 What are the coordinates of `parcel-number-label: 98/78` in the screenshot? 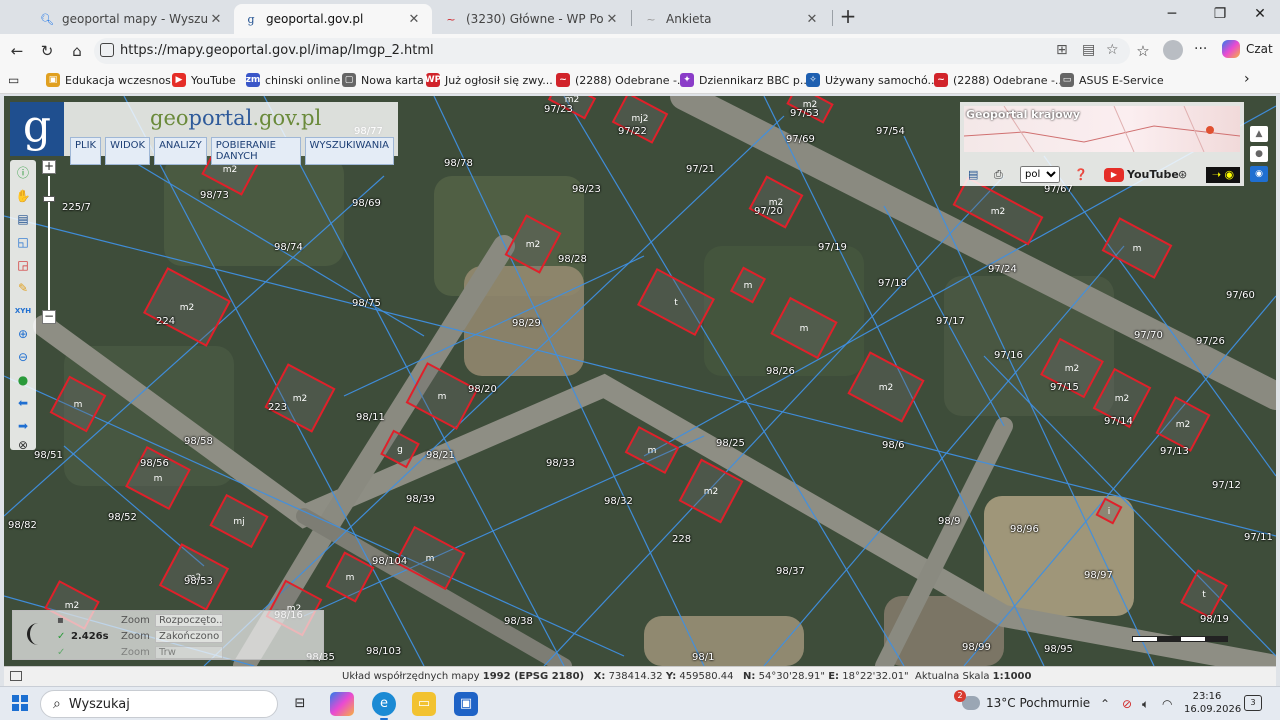 It's located at (458, 163).